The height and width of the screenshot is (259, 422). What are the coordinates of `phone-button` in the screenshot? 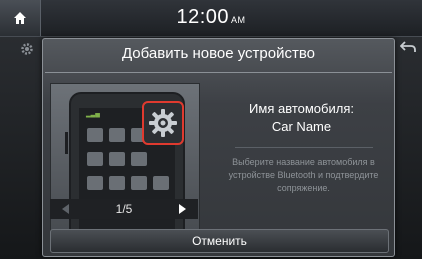 It's located at (66, 143).